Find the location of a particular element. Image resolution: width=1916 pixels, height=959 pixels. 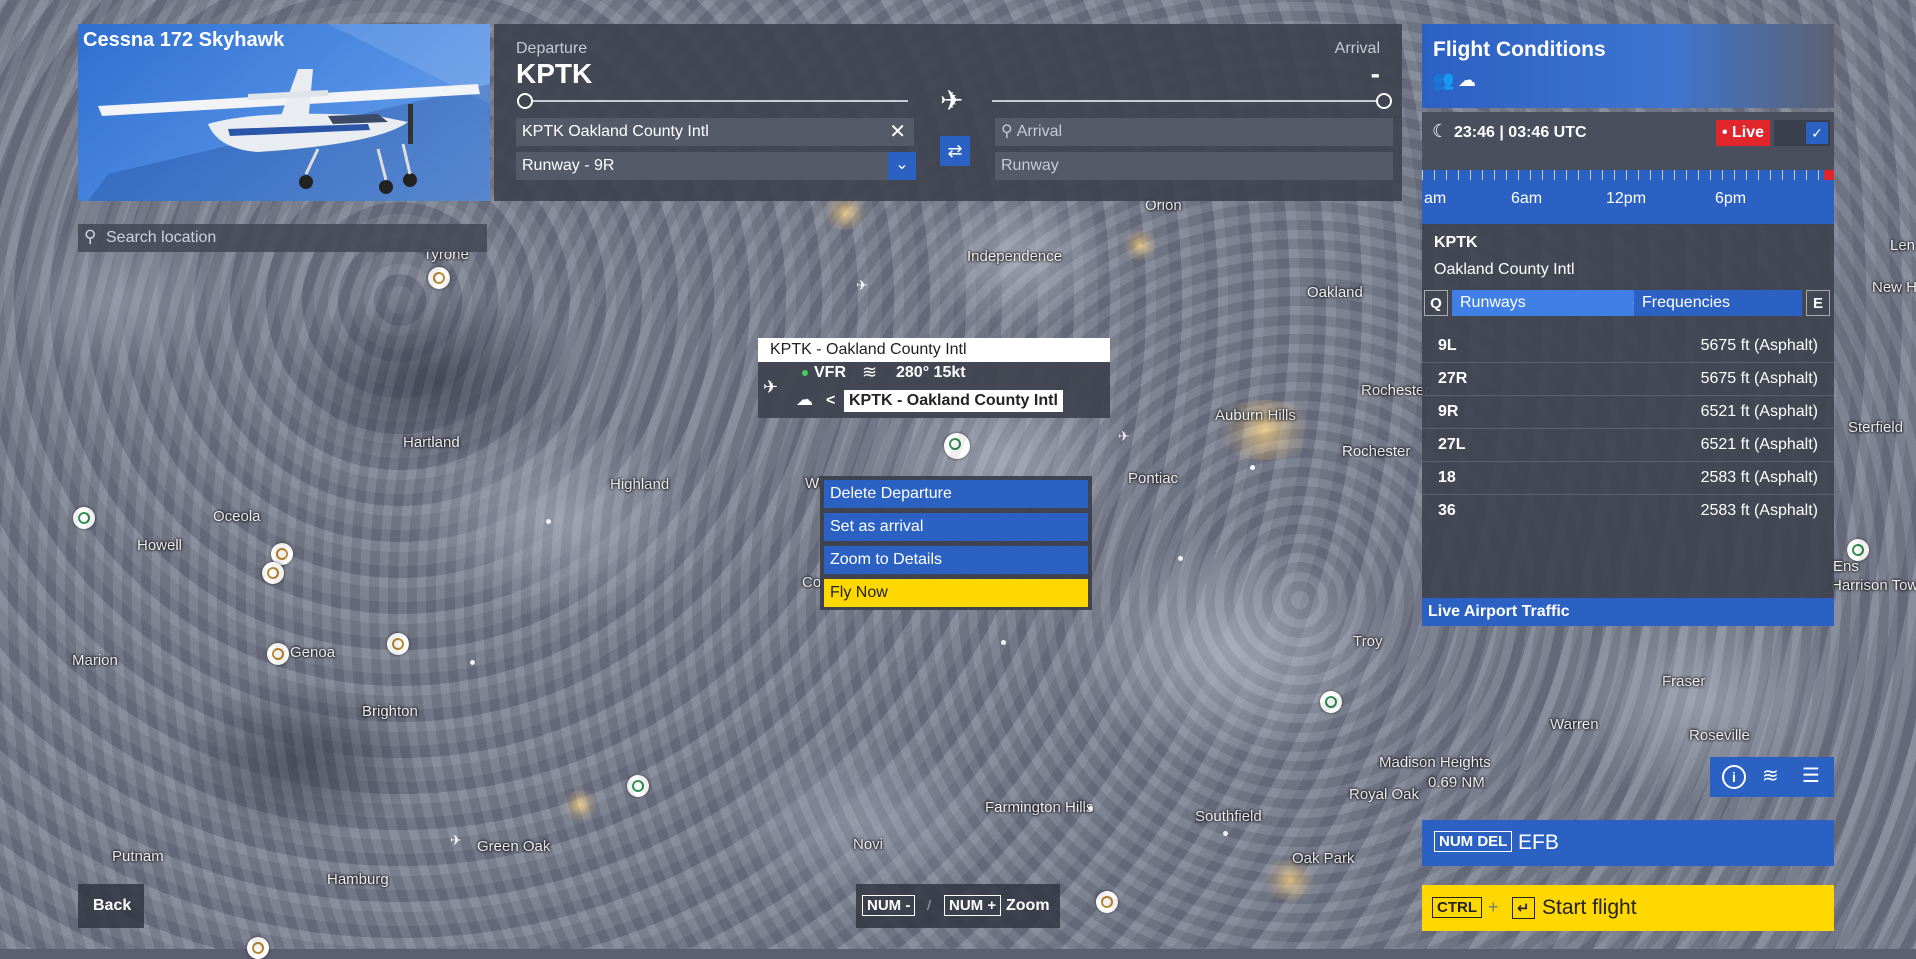

runway-id: 18 is located at coordinates (1447, 477).